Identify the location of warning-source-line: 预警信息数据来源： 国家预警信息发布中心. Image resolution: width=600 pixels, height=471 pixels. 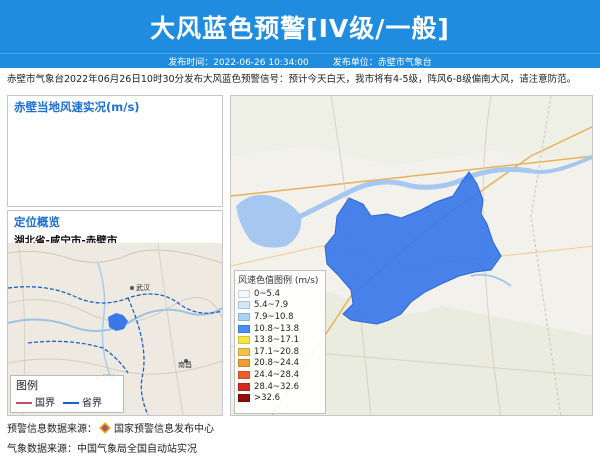
(110, 427).